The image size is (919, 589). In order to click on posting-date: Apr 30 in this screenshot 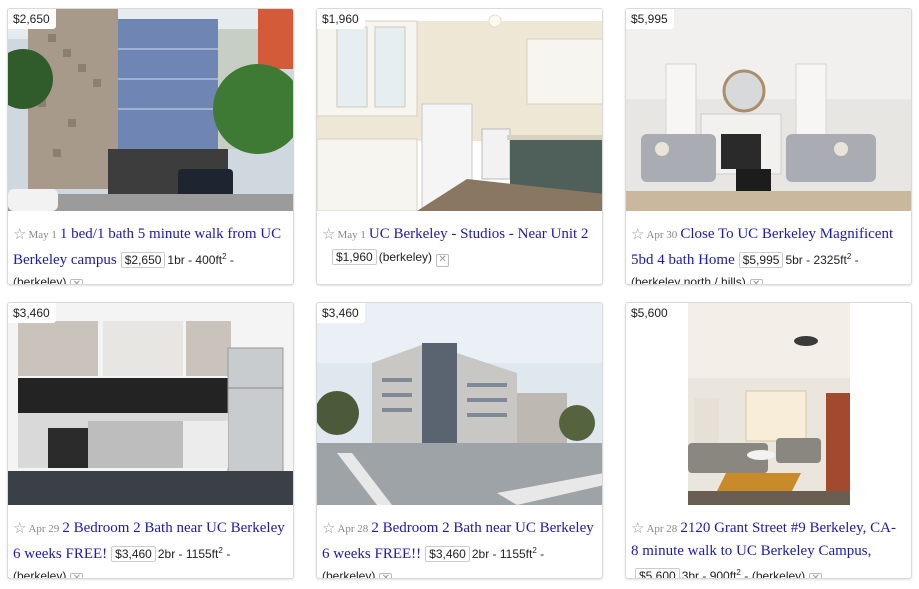, I will do `click(662, 235)`.